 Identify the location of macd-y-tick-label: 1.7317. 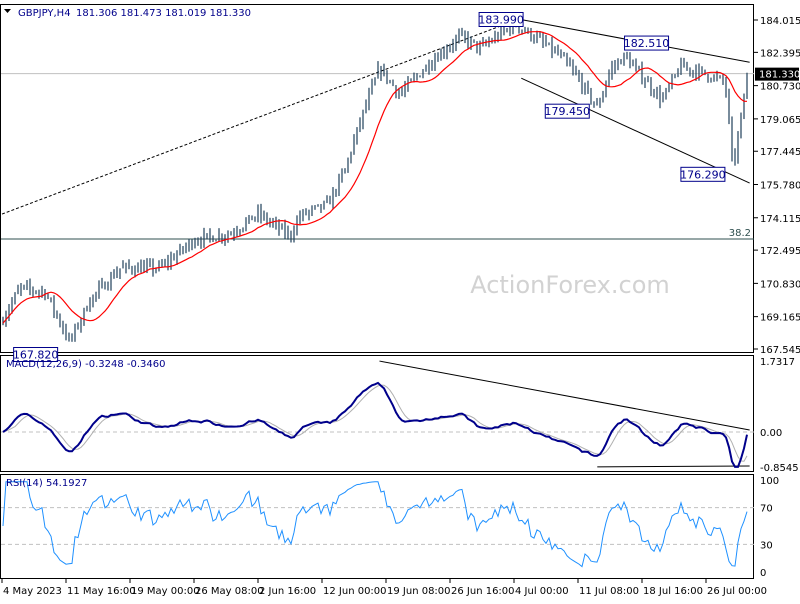
(777, 362).